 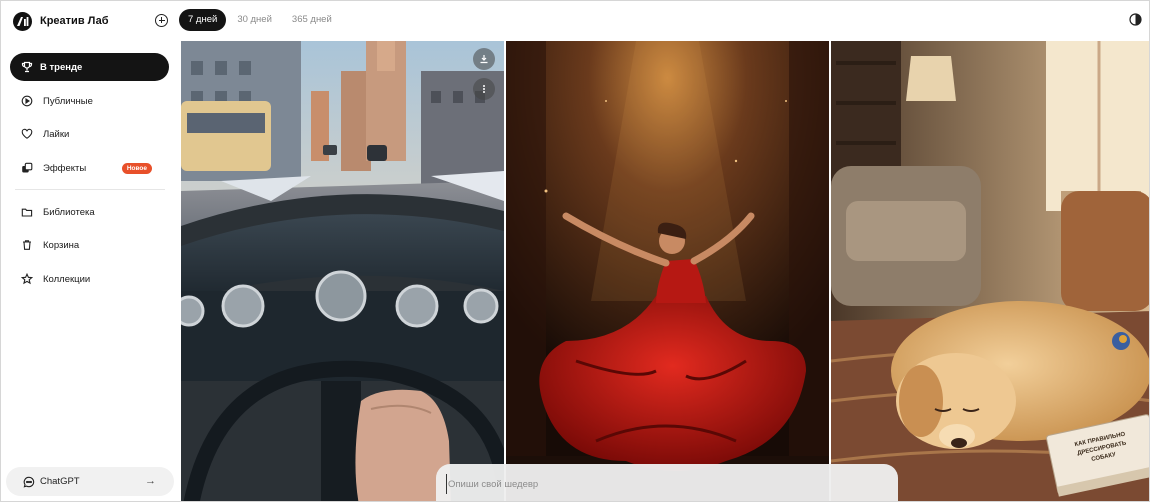 What do you see at coordinates (29, 482) in the screenshot?
I see `chat-icon` at bounding box center [29, 482].